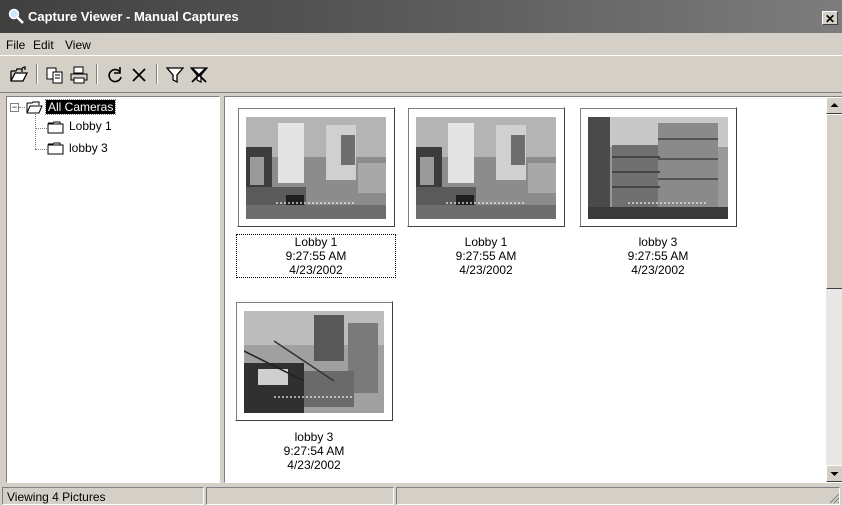 Image resolution: width=842 pixels, height=506 pixels. I want to click on toolbar, so click(421, 74).